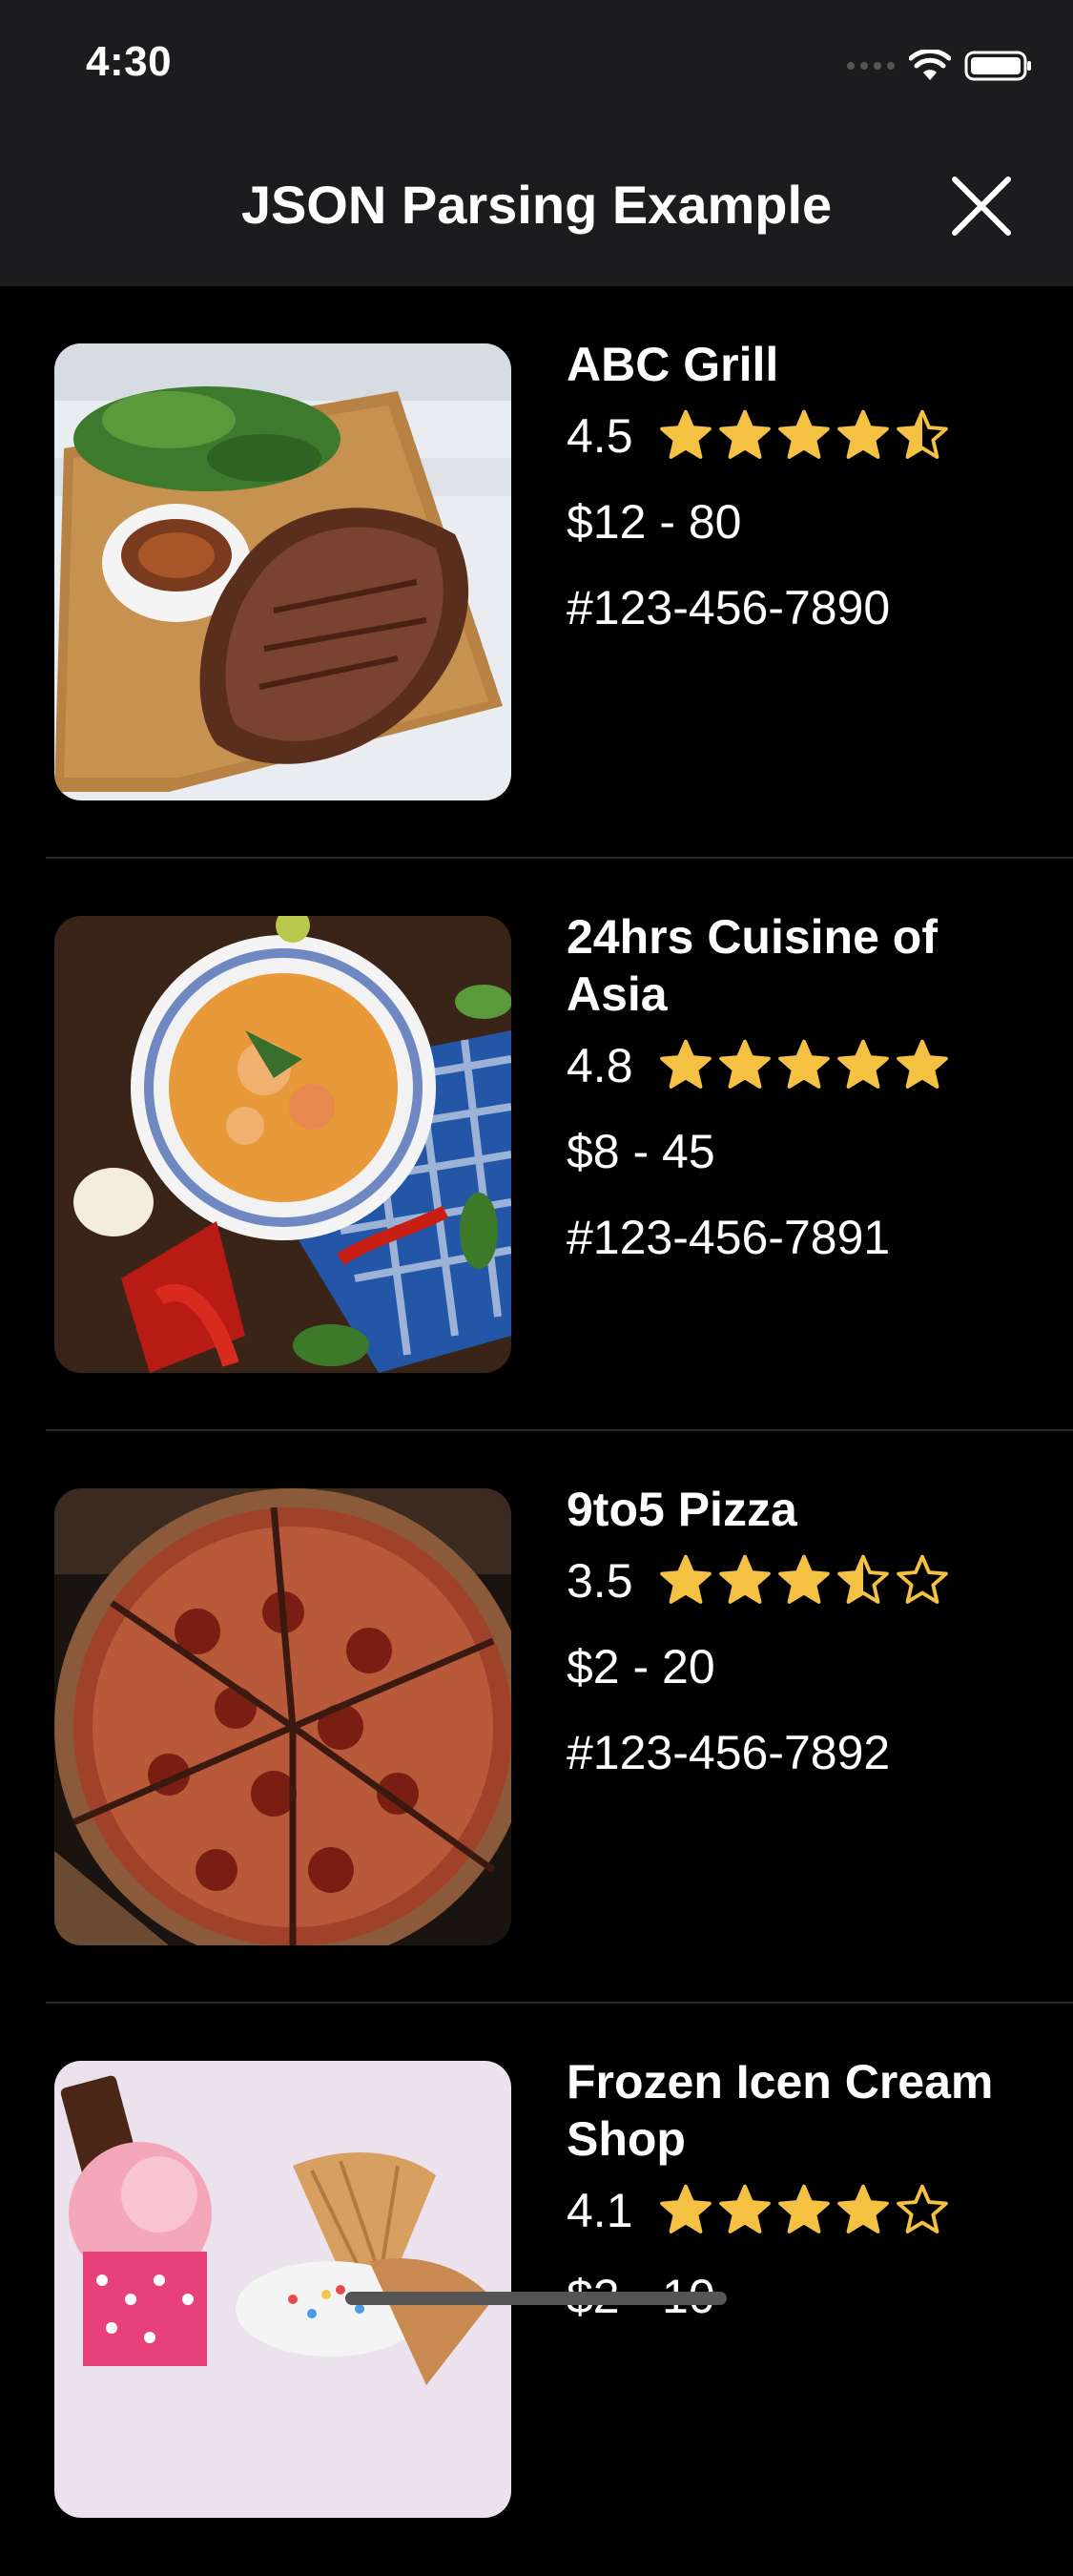 The height and width of the screenshot is (2576, 1073). Describe the element at coordinates (871, 66) in the screenshot. I see `signal-icon` at that location.